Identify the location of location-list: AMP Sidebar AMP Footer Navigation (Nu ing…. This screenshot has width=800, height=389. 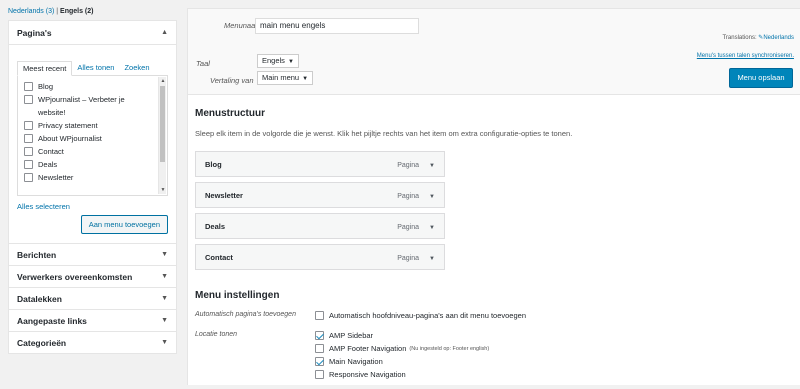
(402, 355).